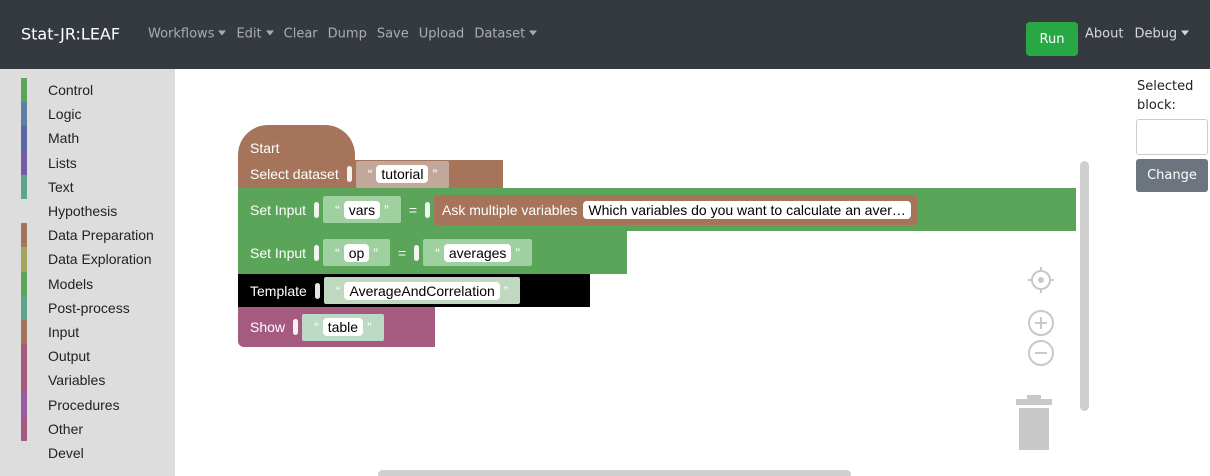  I want to click on text-block: “ AverageAndCorrelation ”, so click(422, 290).